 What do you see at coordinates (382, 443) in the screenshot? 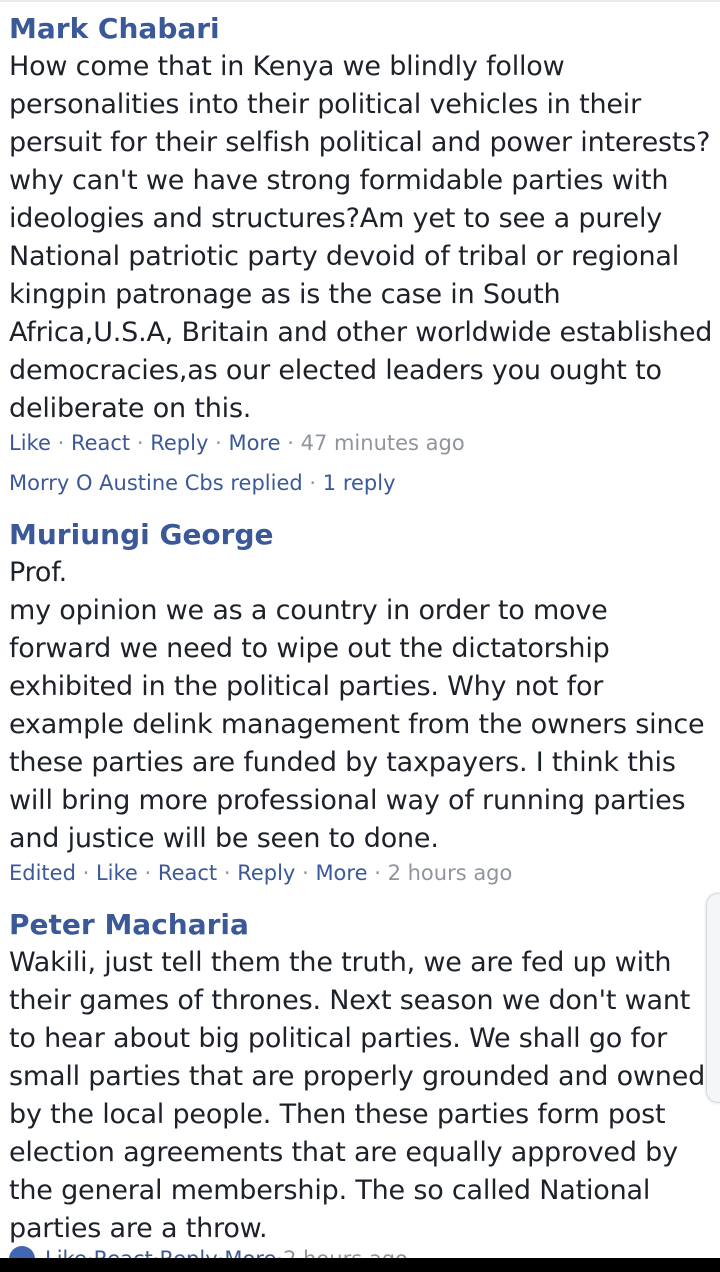
I see `comment-timestamp: 47 minutes ago` at bounding box center [382, 443].